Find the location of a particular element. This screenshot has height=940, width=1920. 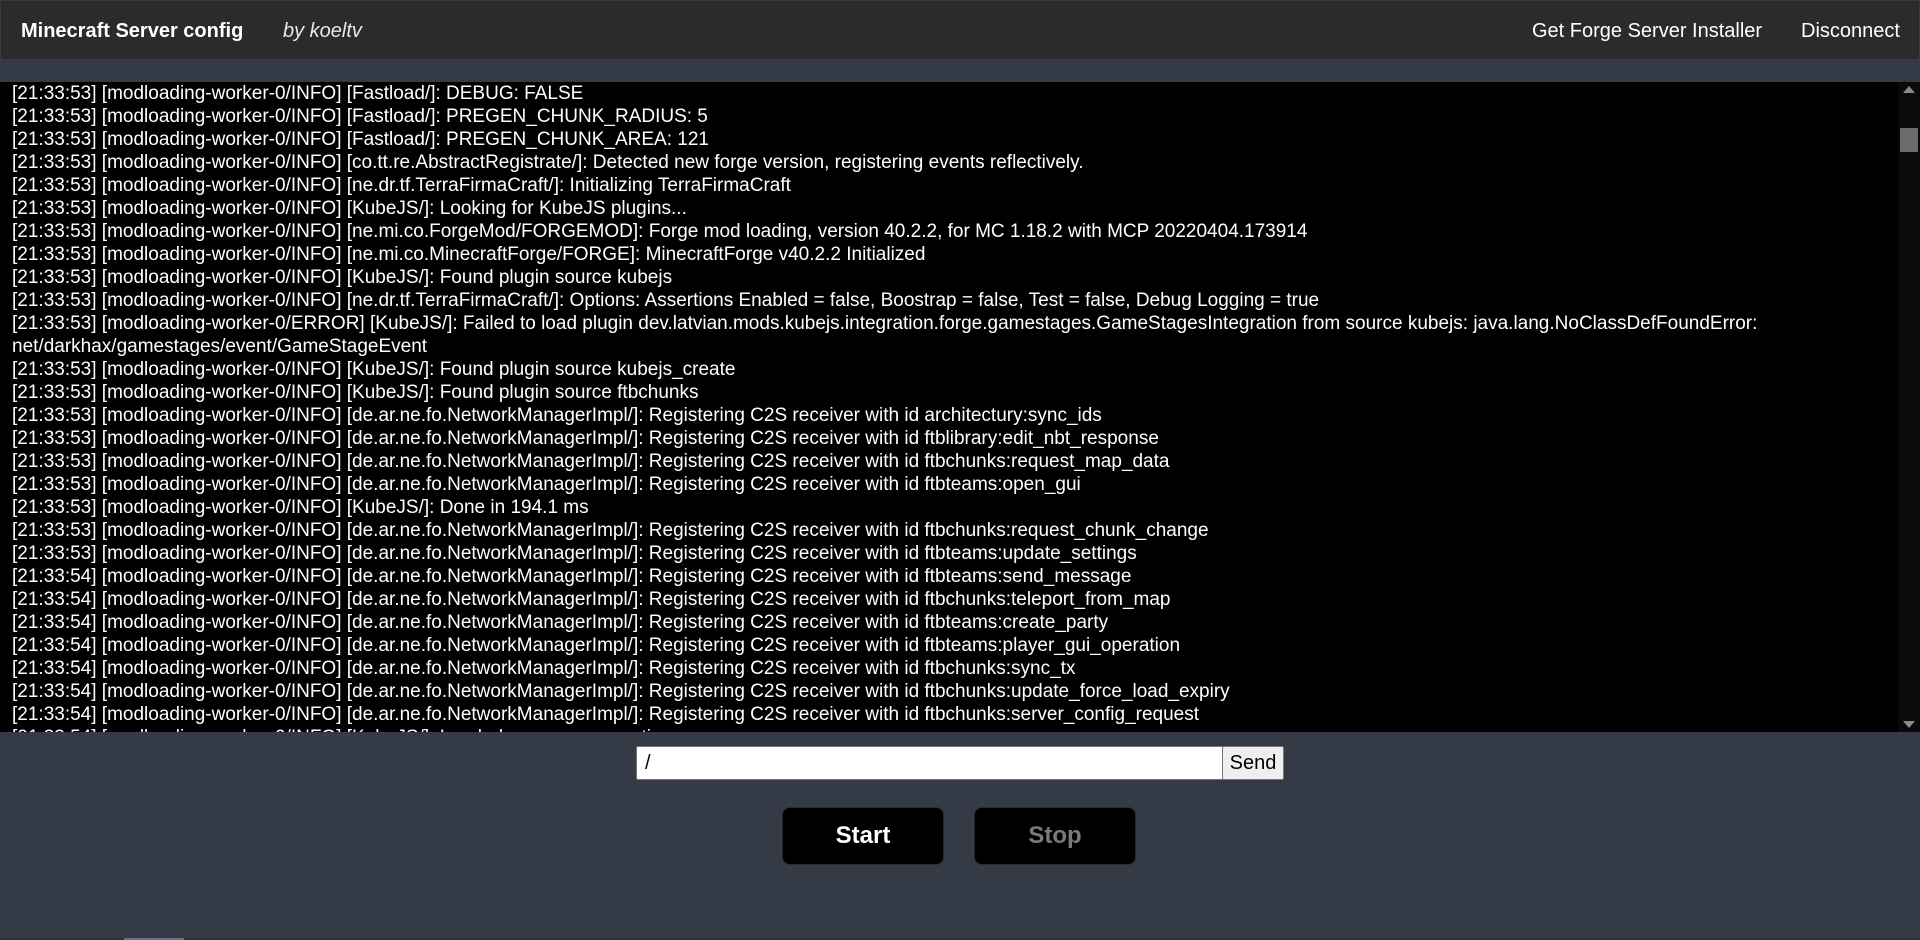

console-scrollbar is located at coordinates (1909, 407).